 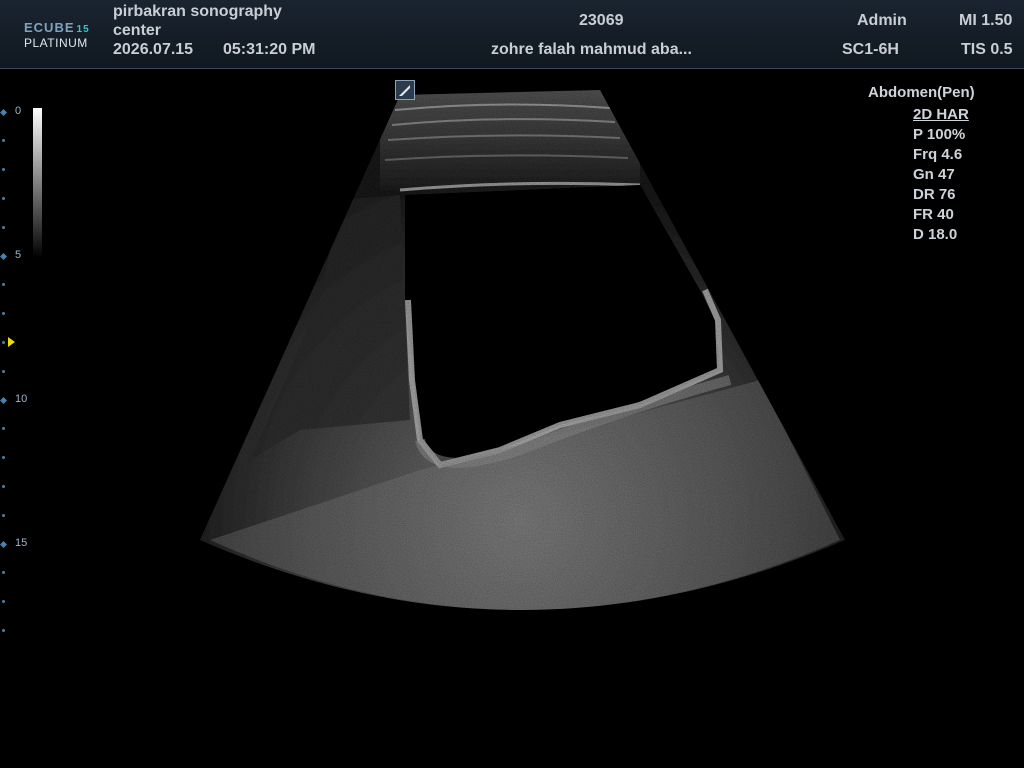 I want to click on depth-label-5: 5, so click(x=18, y=255).